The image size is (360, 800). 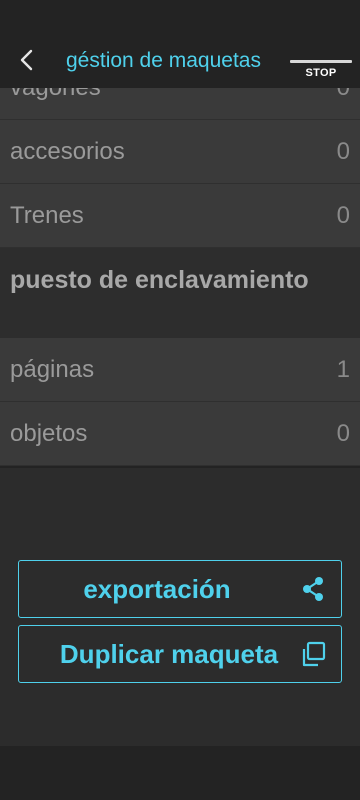 What do you see at coordinates (28, 60) in the screenshot?
I see `chevron-left-icon` at bounding box center [28, 60].